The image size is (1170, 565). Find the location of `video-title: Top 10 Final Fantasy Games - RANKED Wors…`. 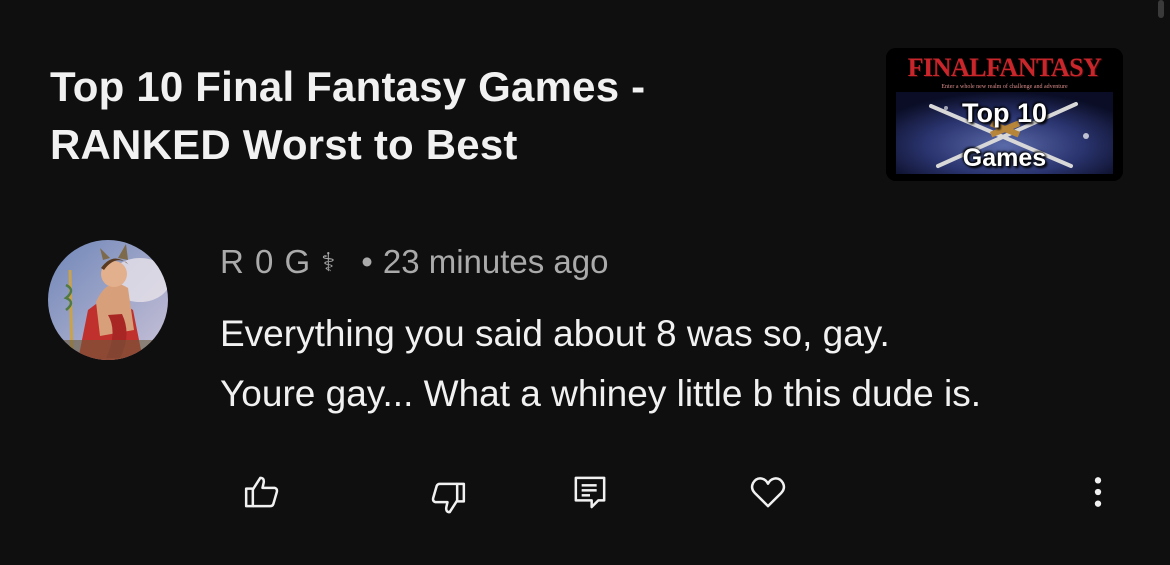

video-title: Top 10 Final Fantasy Games - RANKED Wors… is located at coordinates (450, 116).